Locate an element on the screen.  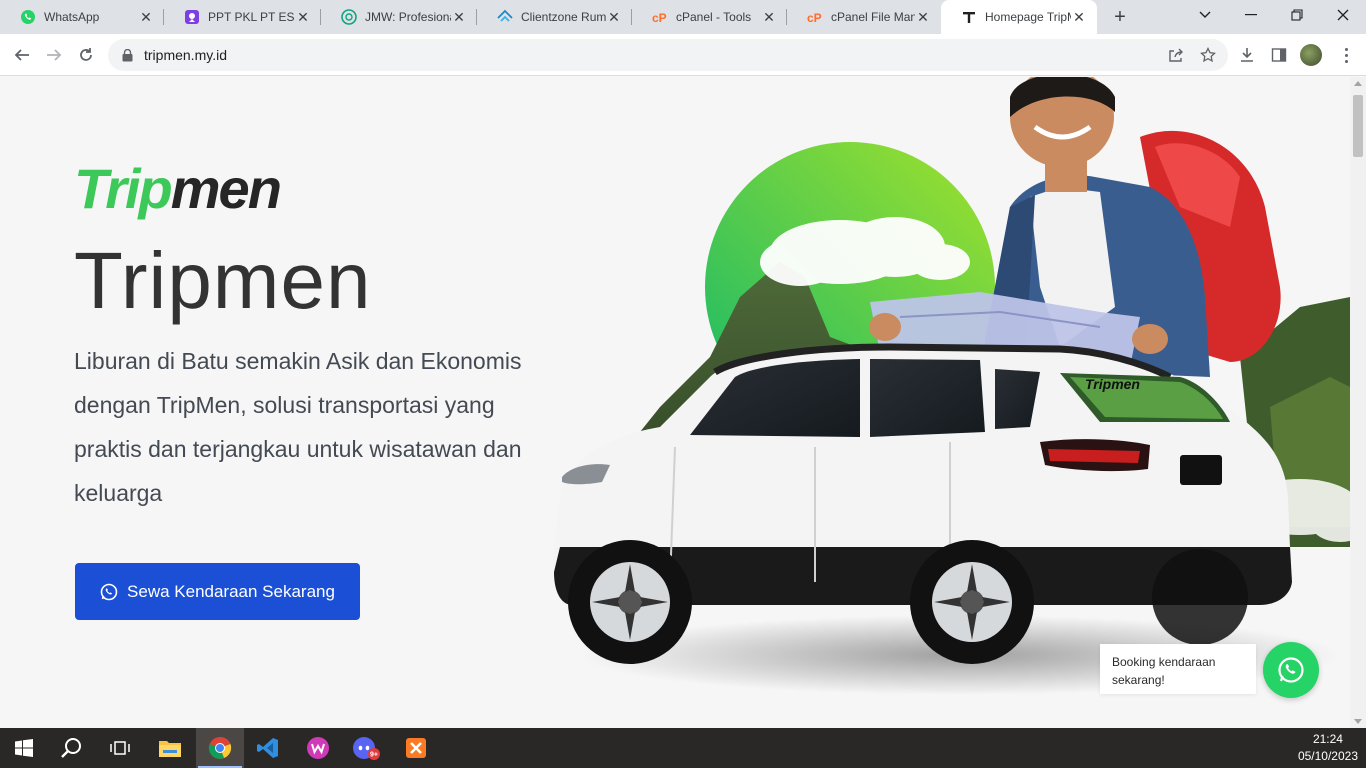
tab-title: Homepage TripM is located at coordinates (1028, 17).